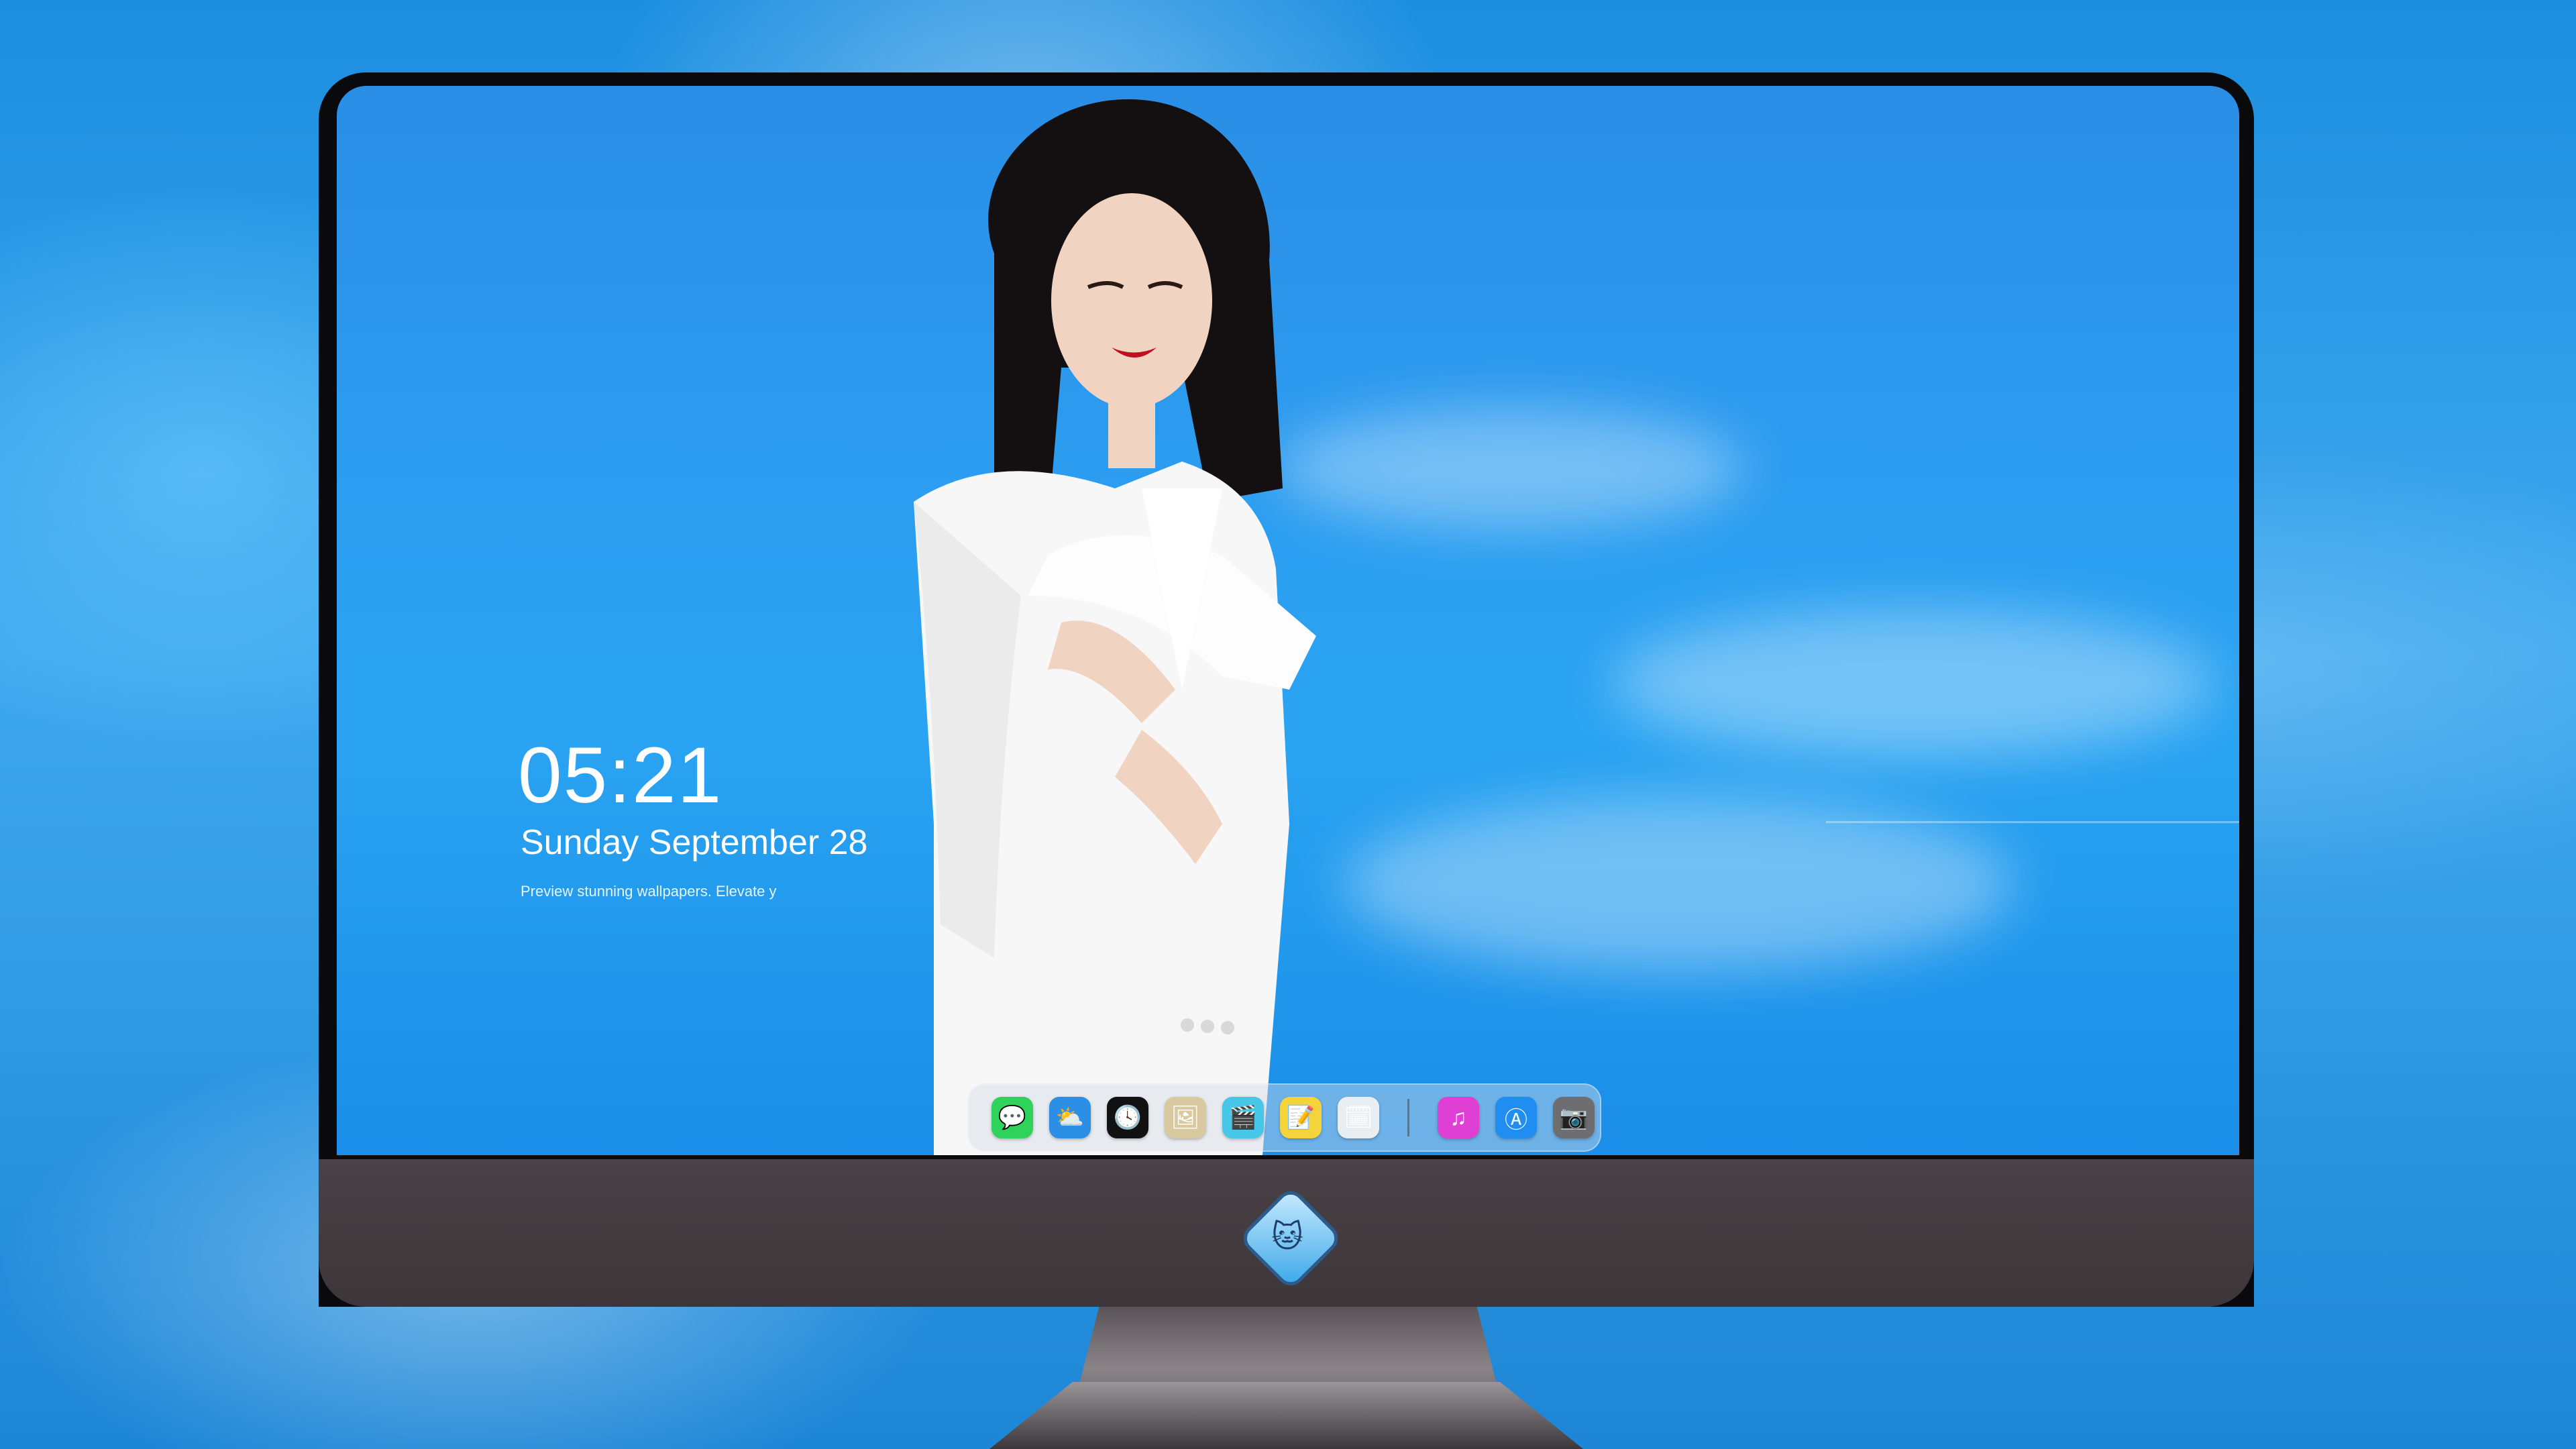 This screenshot has width=2576, height=1449. Describe the element at coordinates (1243, 1117) in the screenshot. I see `clips-icon: 🎬` at that location.